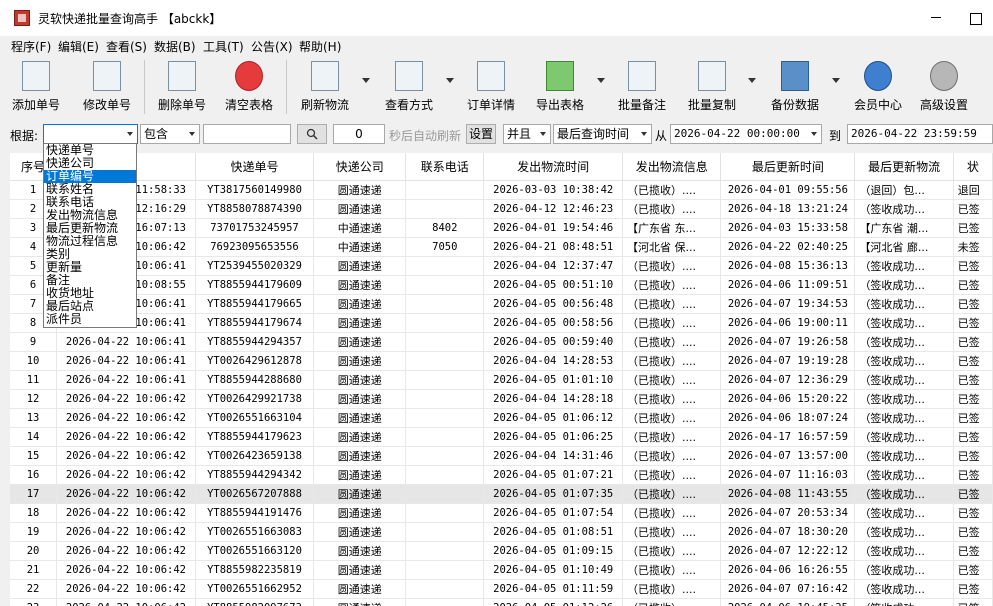  I want to click on menu-tools: 工具(T), so click(223, 46).